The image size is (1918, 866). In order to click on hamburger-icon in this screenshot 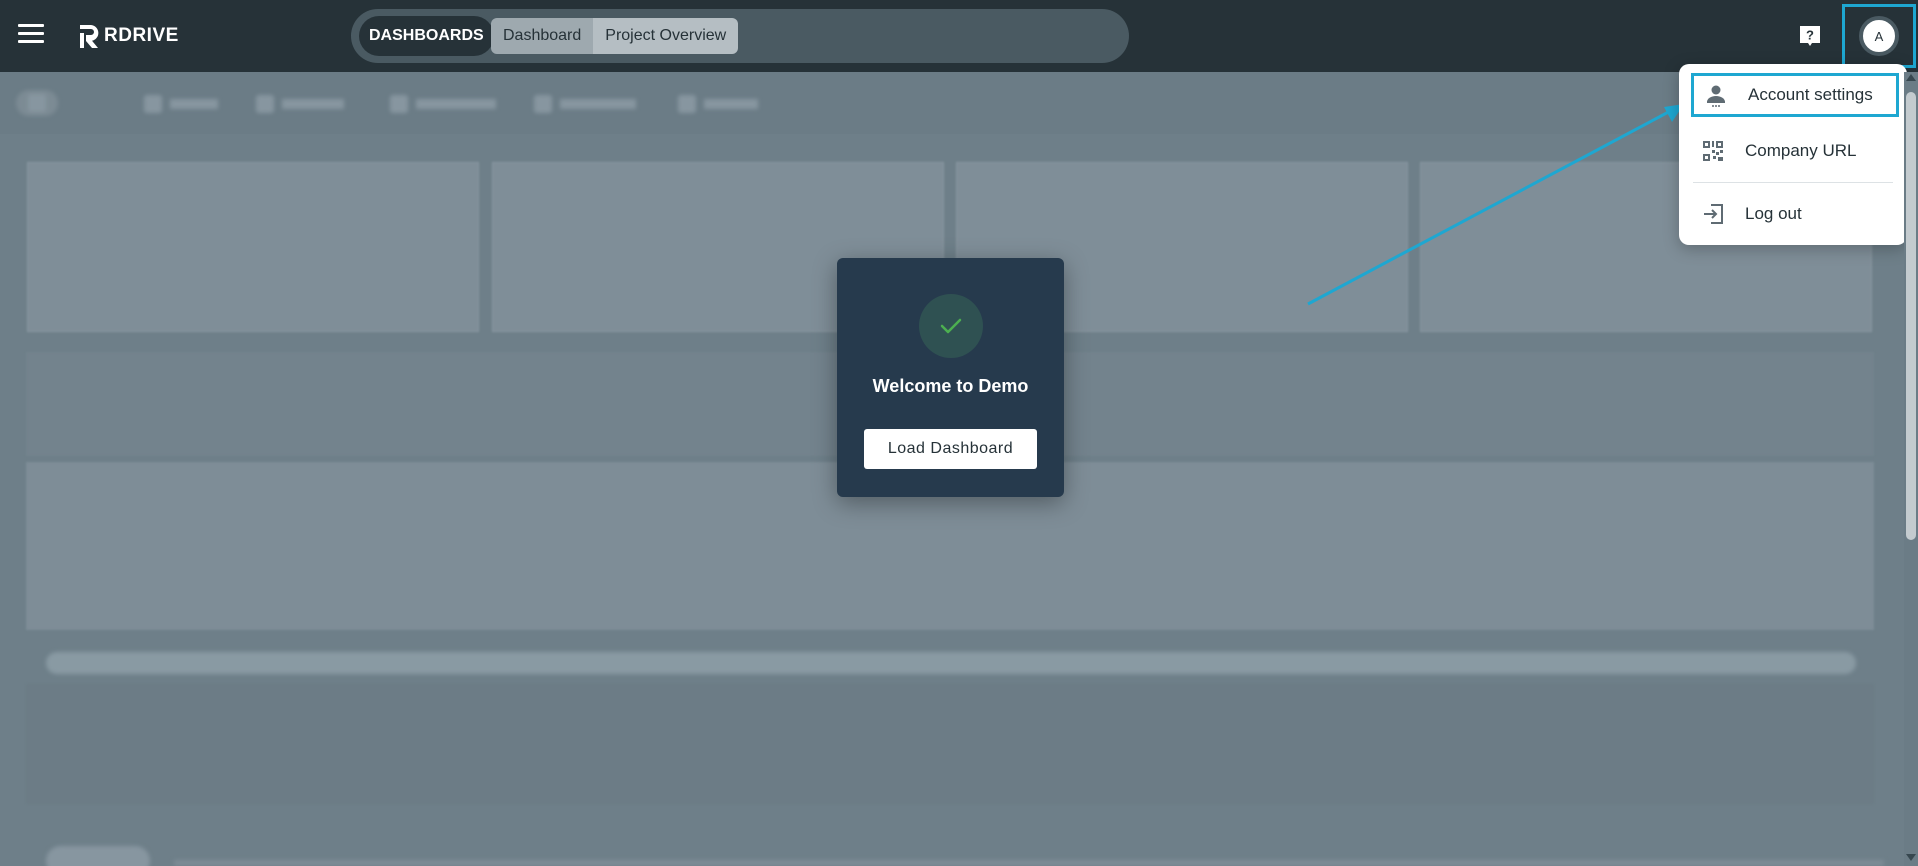, I will do `click(31, 35)`.